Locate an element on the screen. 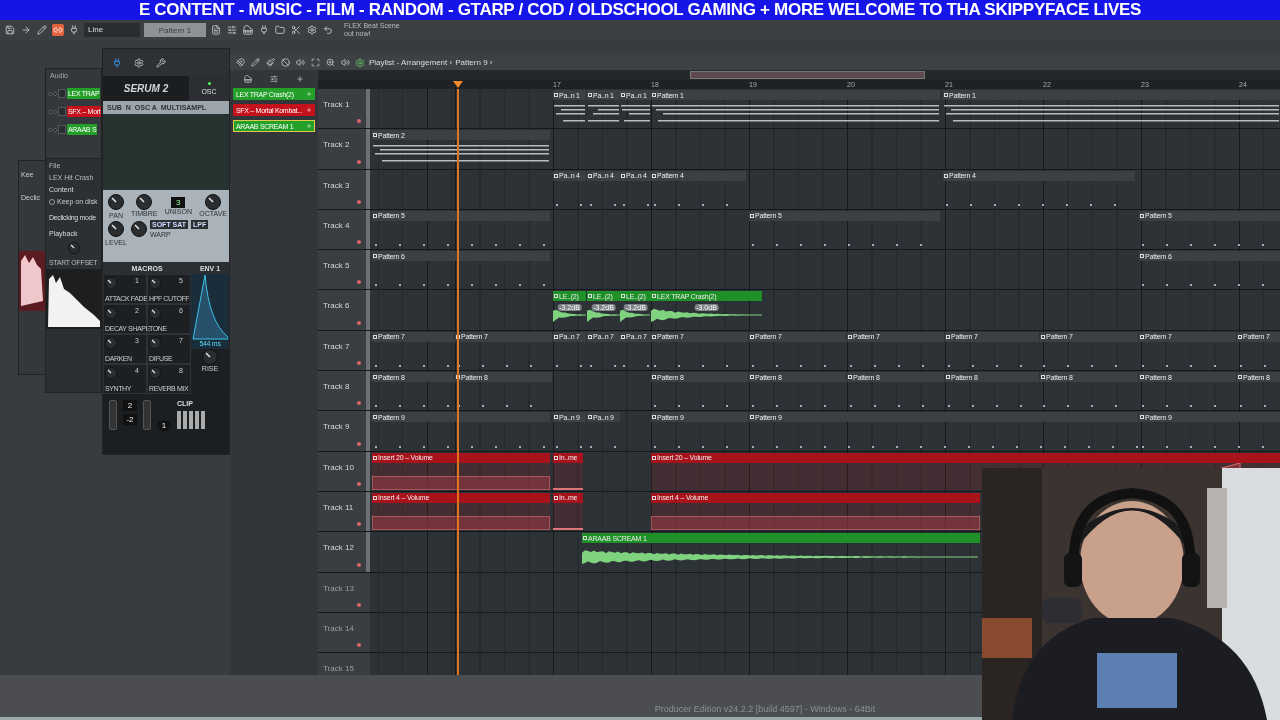 This screenshot has width=1280, height=720. plus-icon is located at coordinates (300, 79).